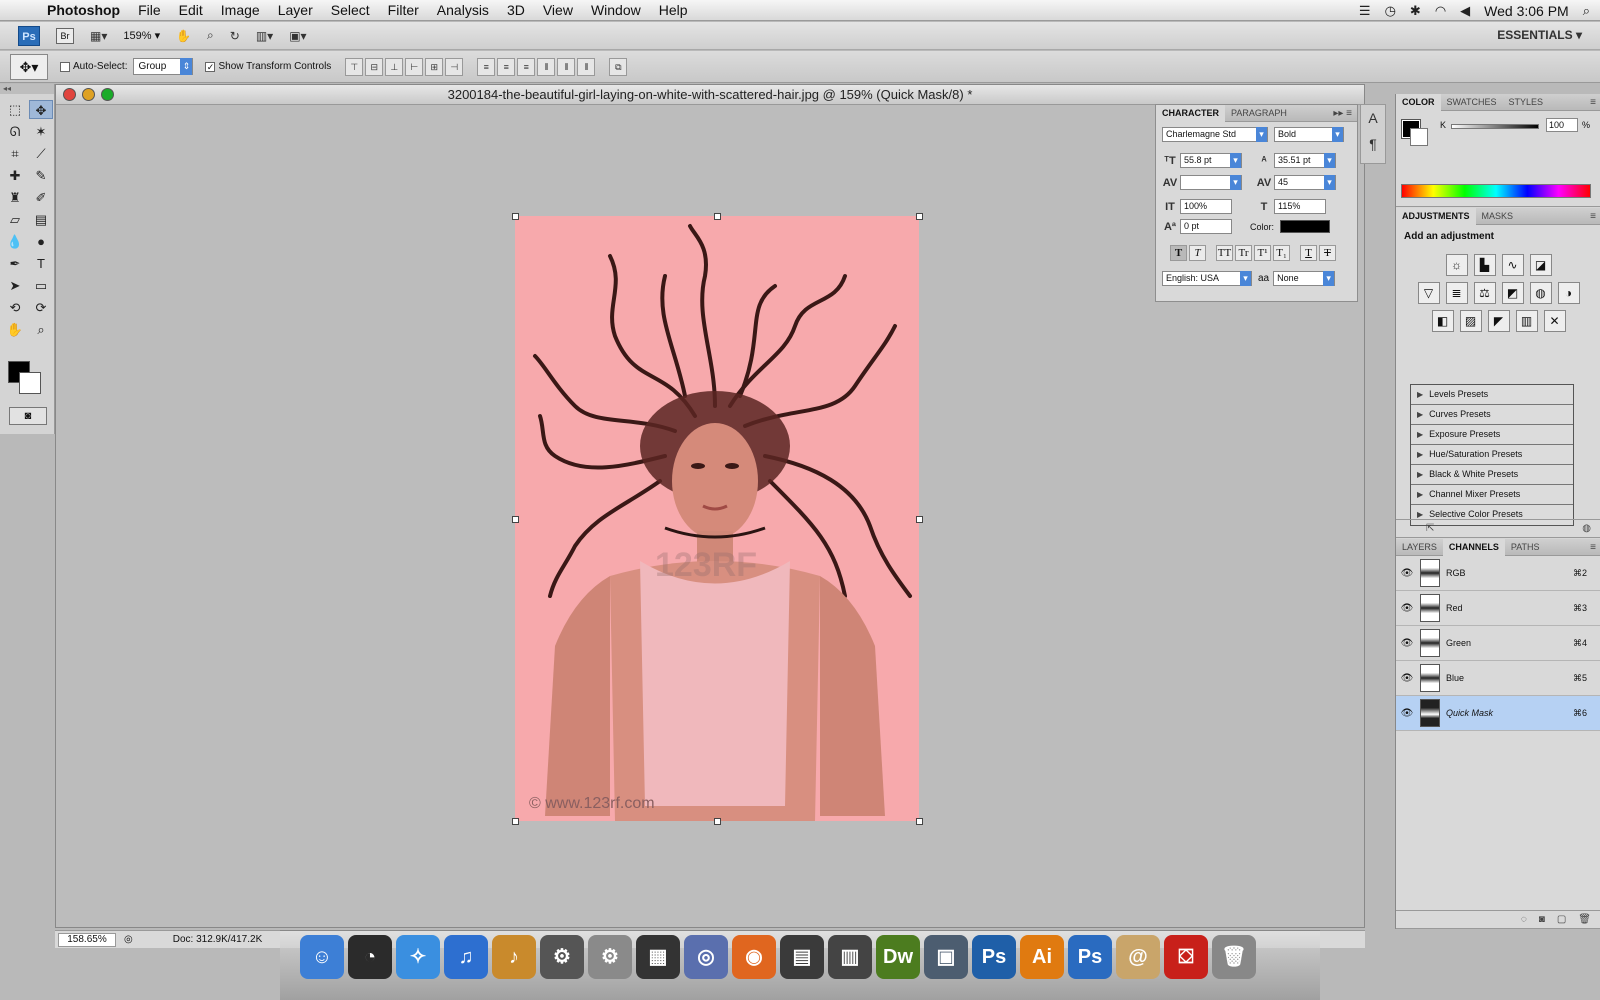 The height and width of the screenshot is (1000, 1600). Describe the element at coordinates (1512, 293) in the screenshot. I see `black-white-icon: ◩` at that location.